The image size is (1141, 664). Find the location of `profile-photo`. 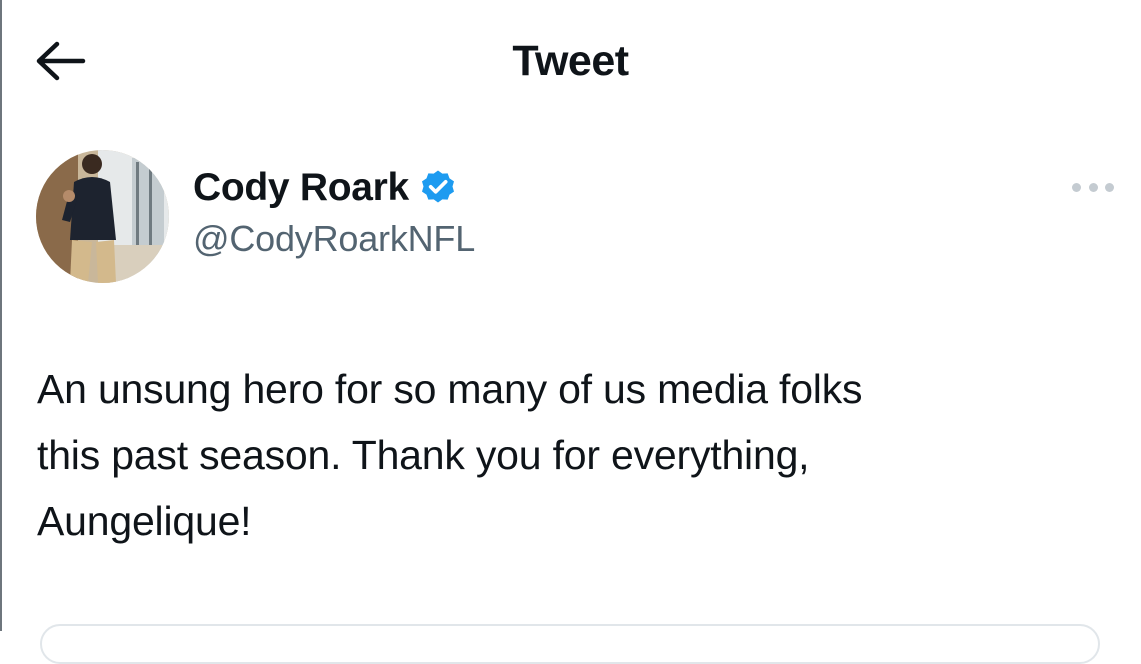

profile-photo is located at coordinates (102, 216).